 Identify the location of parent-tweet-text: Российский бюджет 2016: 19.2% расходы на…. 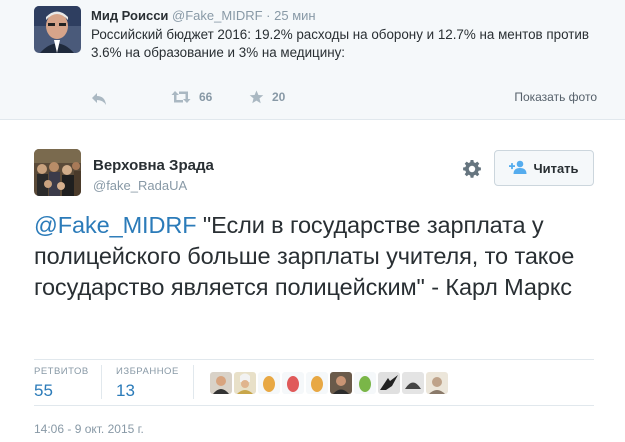
(340, 43).